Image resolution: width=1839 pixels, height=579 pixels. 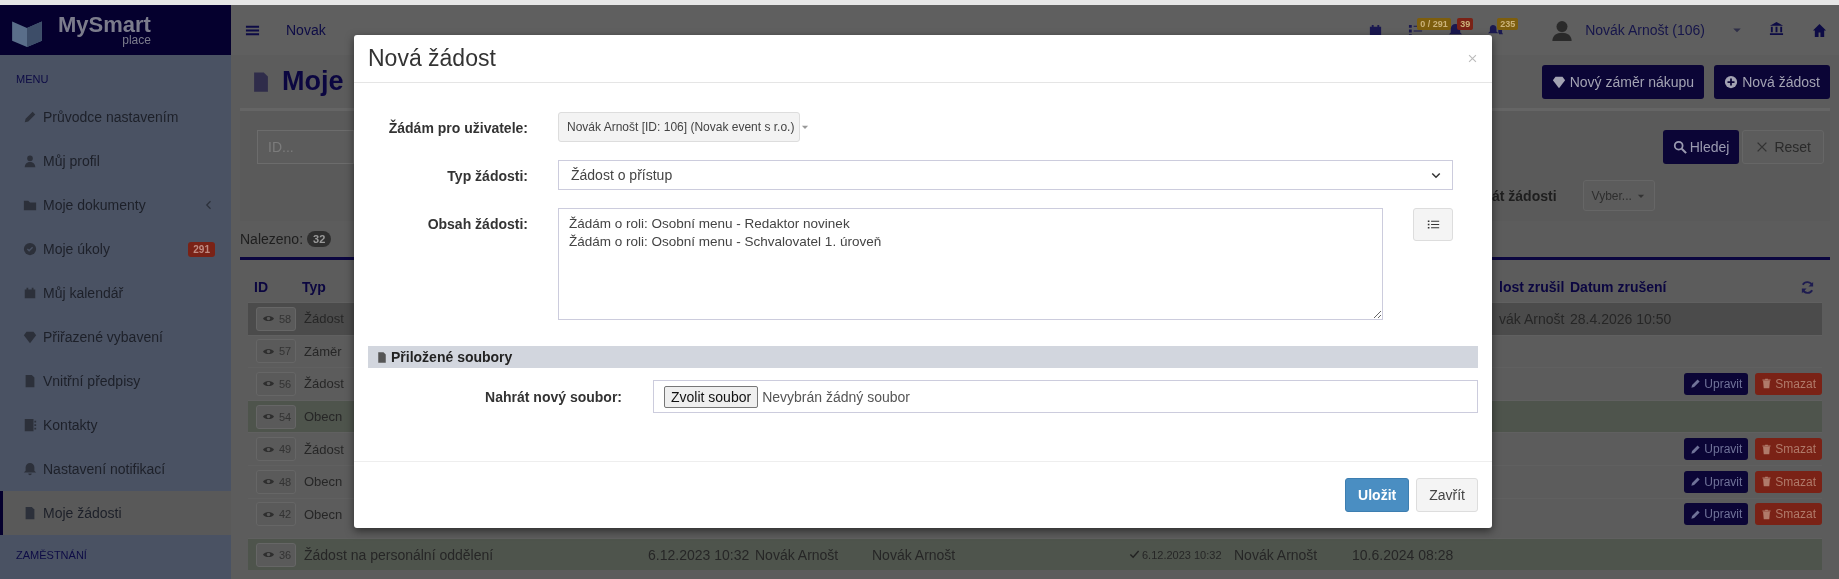 I want to click on file-status: Nevybrán žádný soubor, so click(x=836, y=396).